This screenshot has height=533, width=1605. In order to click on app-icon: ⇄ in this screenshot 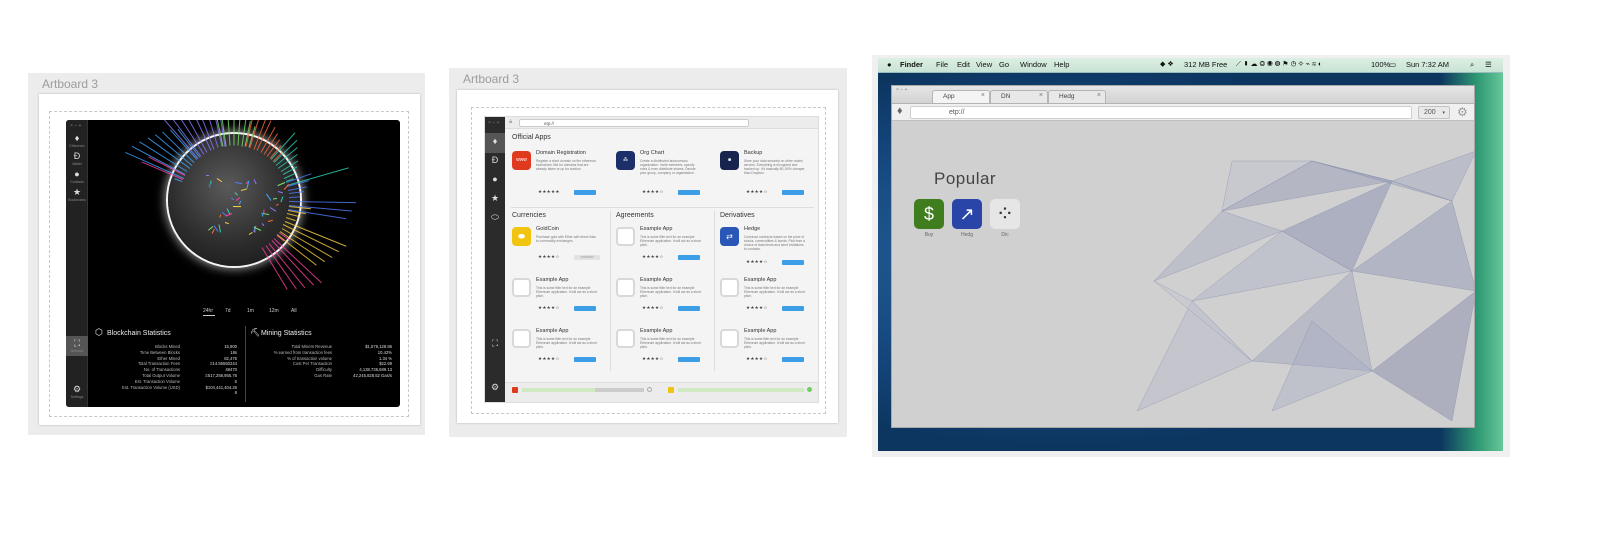, I will do `click(729, 236)`.